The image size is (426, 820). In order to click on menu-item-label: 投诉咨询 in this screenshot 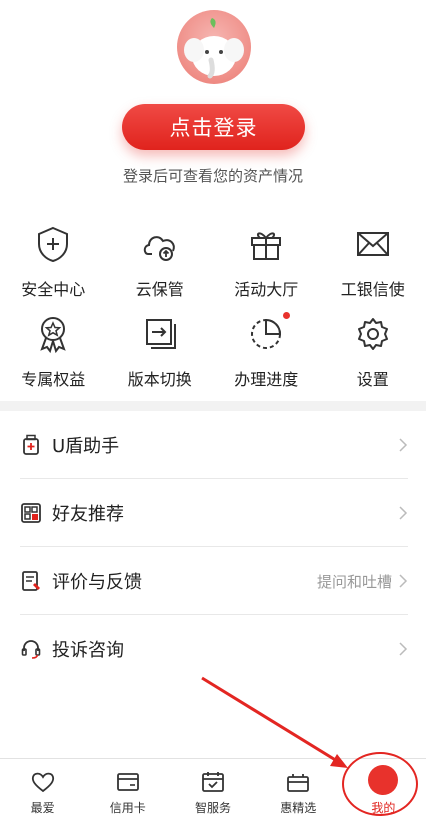, I will do `click(88, 650)`.